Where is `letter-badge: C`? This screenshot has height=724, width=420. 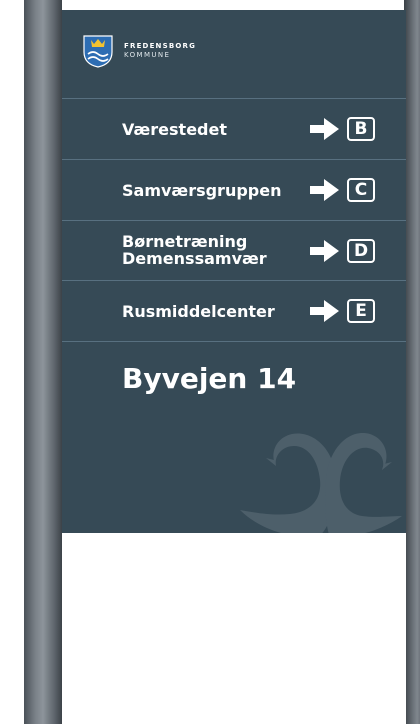
letter-badge: C is located at coordinates (361, 190).